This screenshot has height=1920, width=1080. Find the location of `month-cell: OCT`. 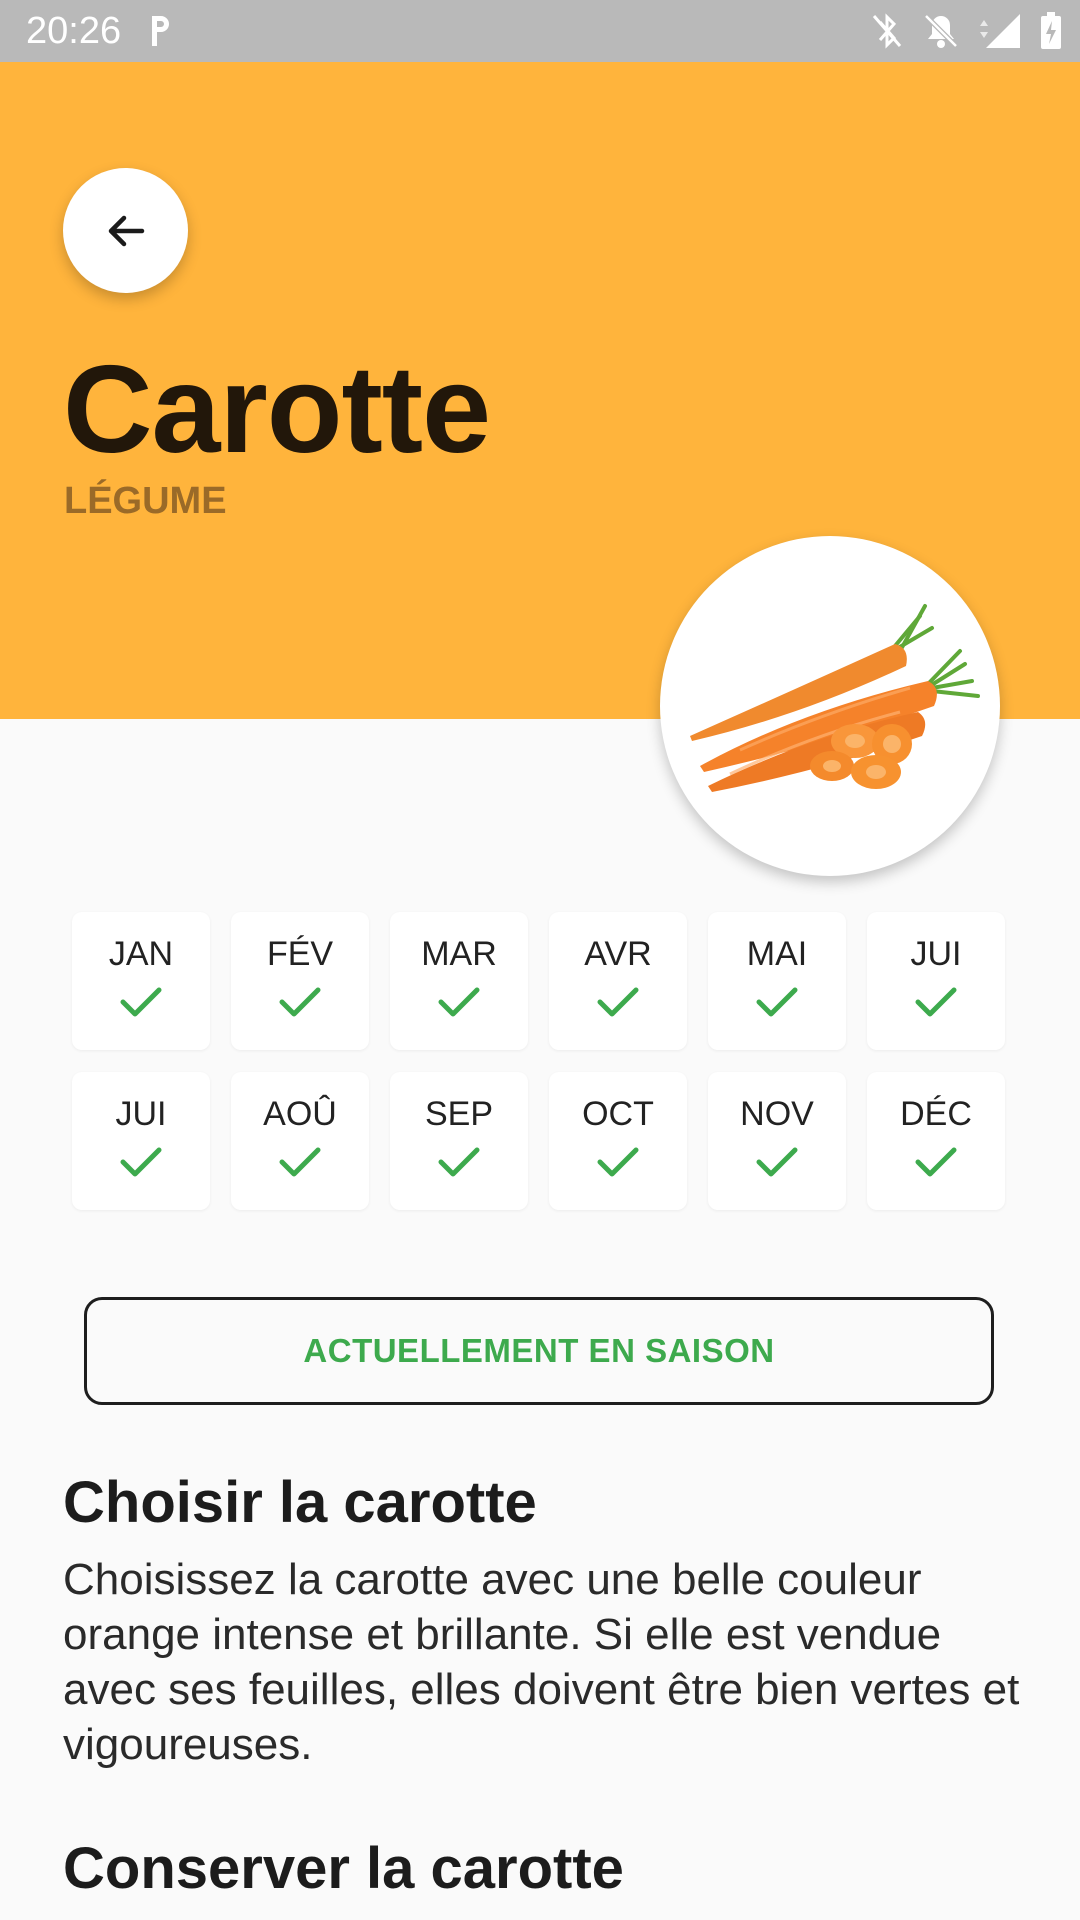

month-cell: OCT is located at coordinates (618, 1141).